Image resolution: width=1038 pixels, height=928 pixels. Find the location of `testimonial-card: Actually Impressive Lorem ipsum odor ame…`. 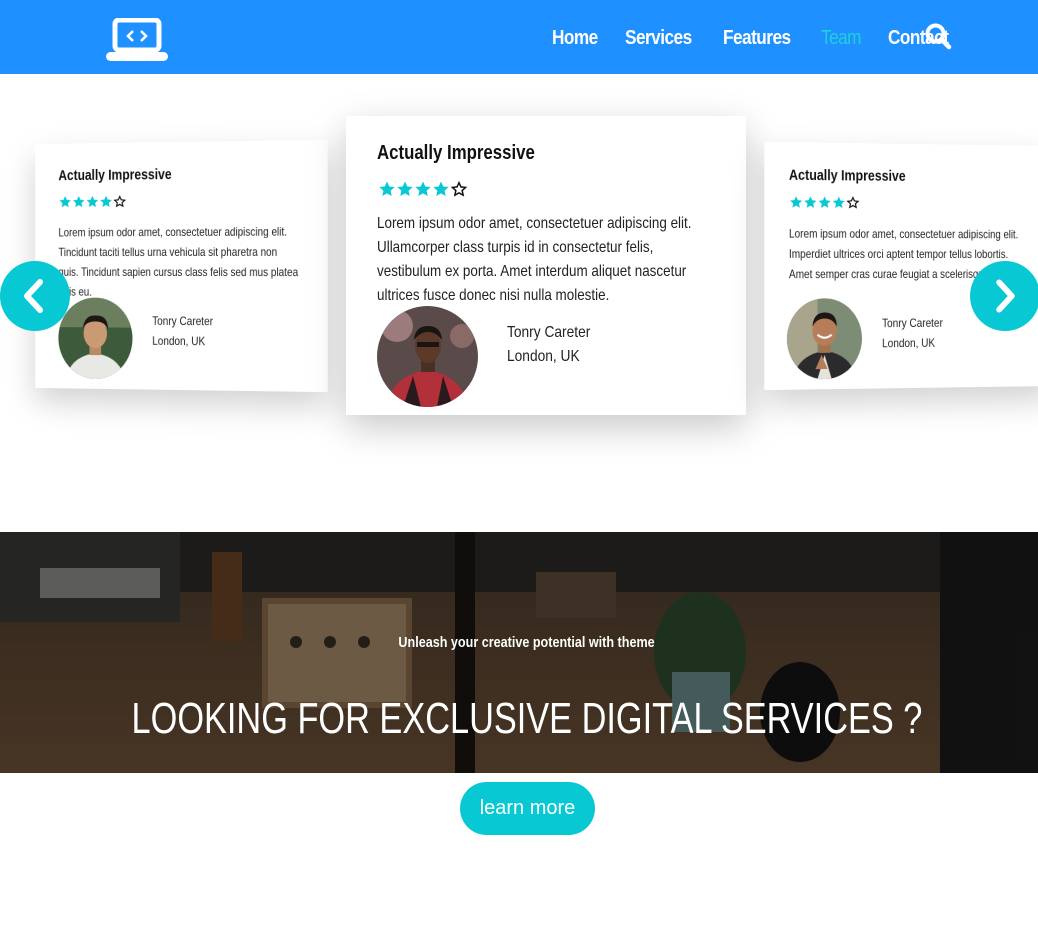

testimonial-card: Actually Impressive Lorem ipsum odor ame… is located at coordinates (181, 266).